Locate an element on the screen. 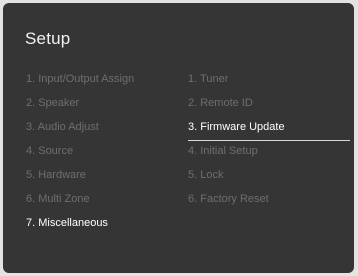  menu-item-multi-zone: 6. Multi Zone is located at coordinates (80, 203).